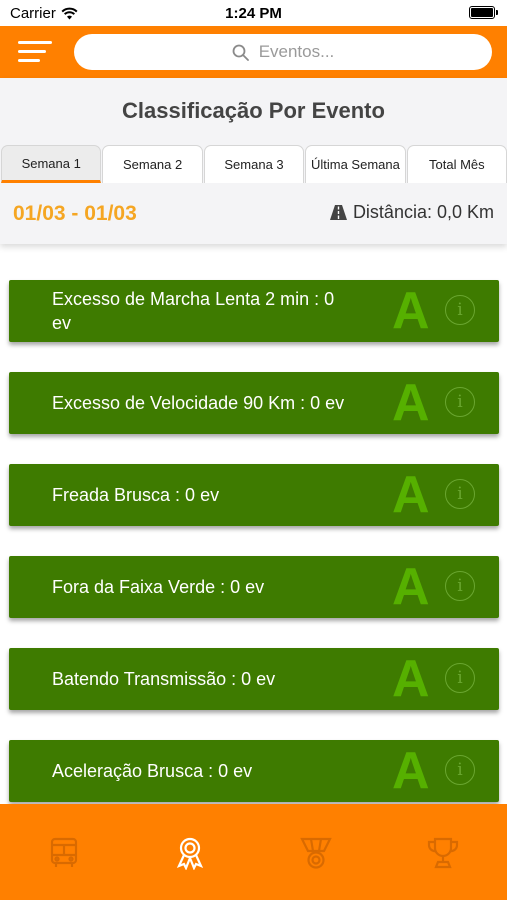  I want to click on event-label: Aceleração Brusca : 0 ev, so click(152, 771).